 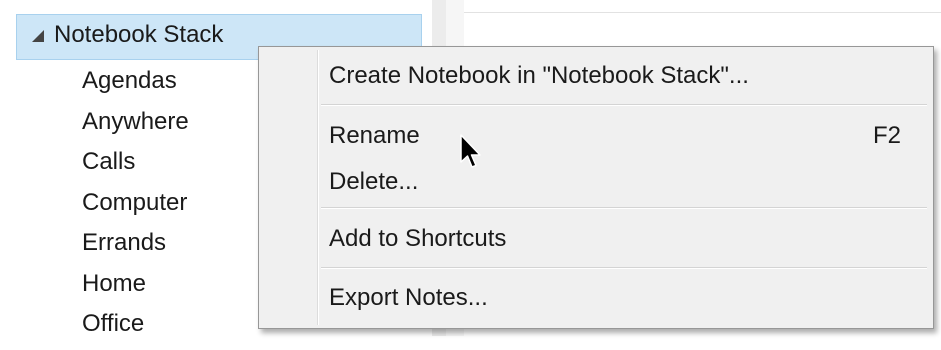 I want to click on notebook-item-office: Office, so click(x=135, y=329).